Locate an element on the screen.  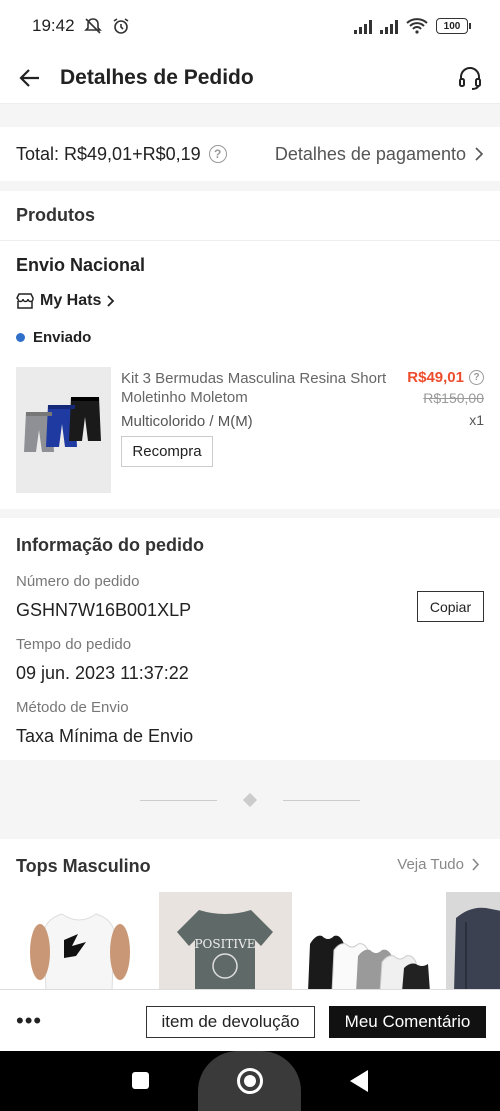
my-review-button: Meu Comentário is located at coordinates (407, 1022).